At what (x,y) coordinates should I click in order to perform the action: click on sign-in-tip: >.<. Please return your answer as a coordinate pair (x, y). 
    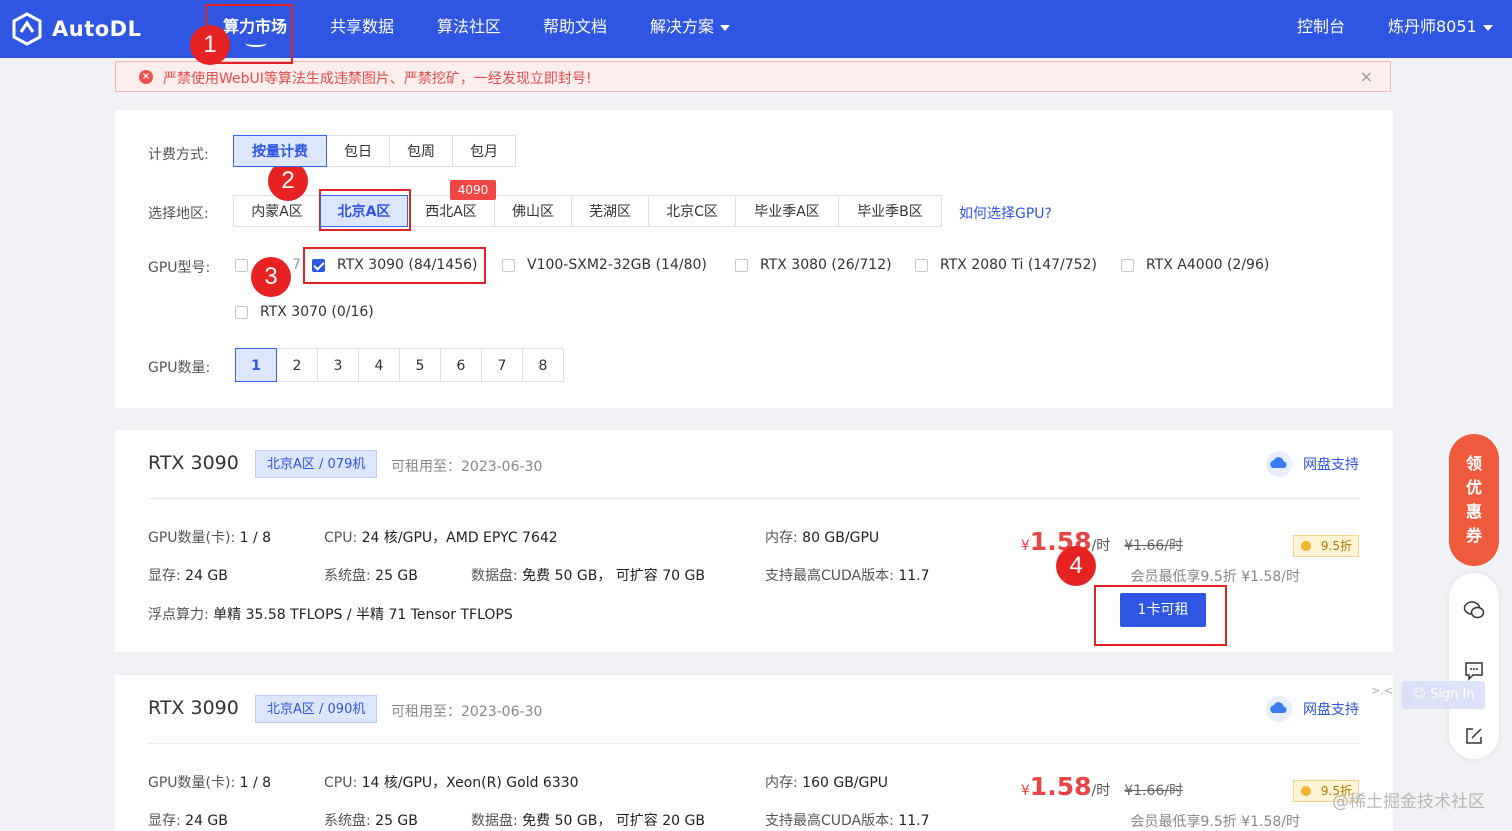
    Looking at the image, I should click on (1382, 690).